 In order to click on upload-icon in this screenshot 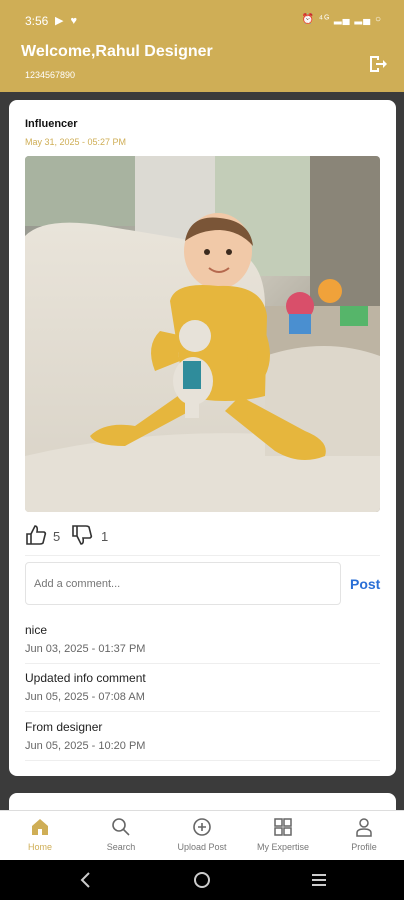, I will do `click(202, 827)`.